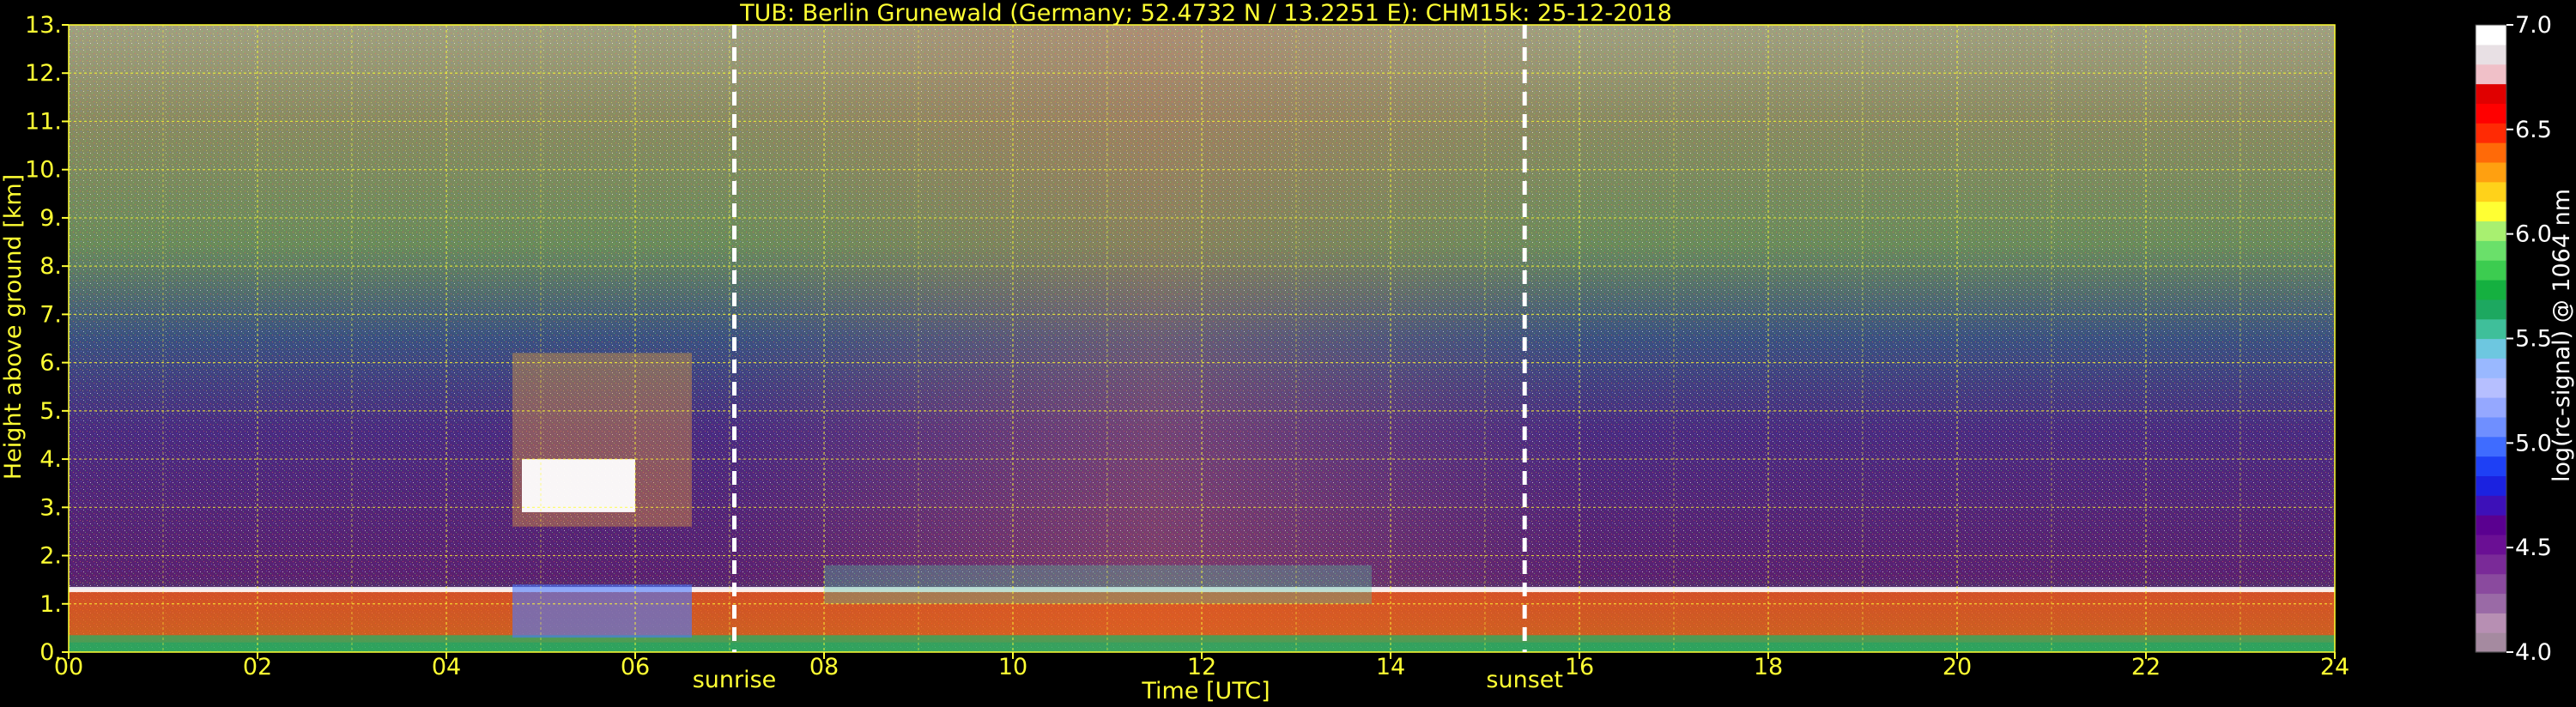 Image resolution: width=2576 pixels, height=707 pixels. What do you see at coordinates (2533, 26) in the screenshot?
I see `colorbar-tick-label: 7.0` at bounding box center [2533, 26].